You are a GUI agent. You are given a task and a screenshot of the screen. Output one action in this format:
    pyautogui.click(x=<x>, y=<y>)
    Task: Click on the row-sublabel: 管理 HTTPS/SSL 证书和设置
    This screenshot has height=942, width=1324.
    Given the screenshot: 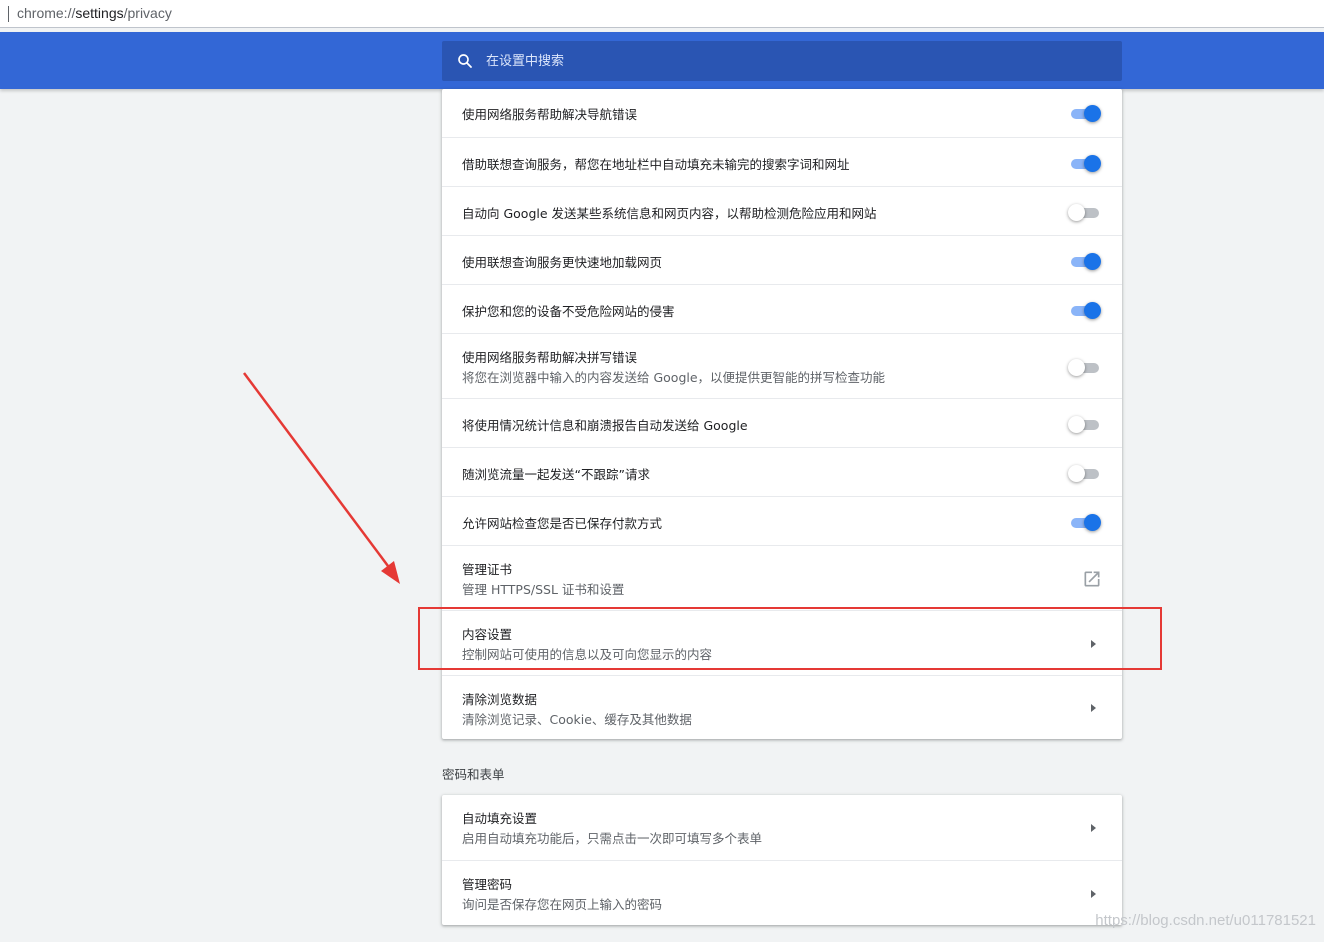 What is the action you would take?
    pyautogui.click(x=543, y=589)
    